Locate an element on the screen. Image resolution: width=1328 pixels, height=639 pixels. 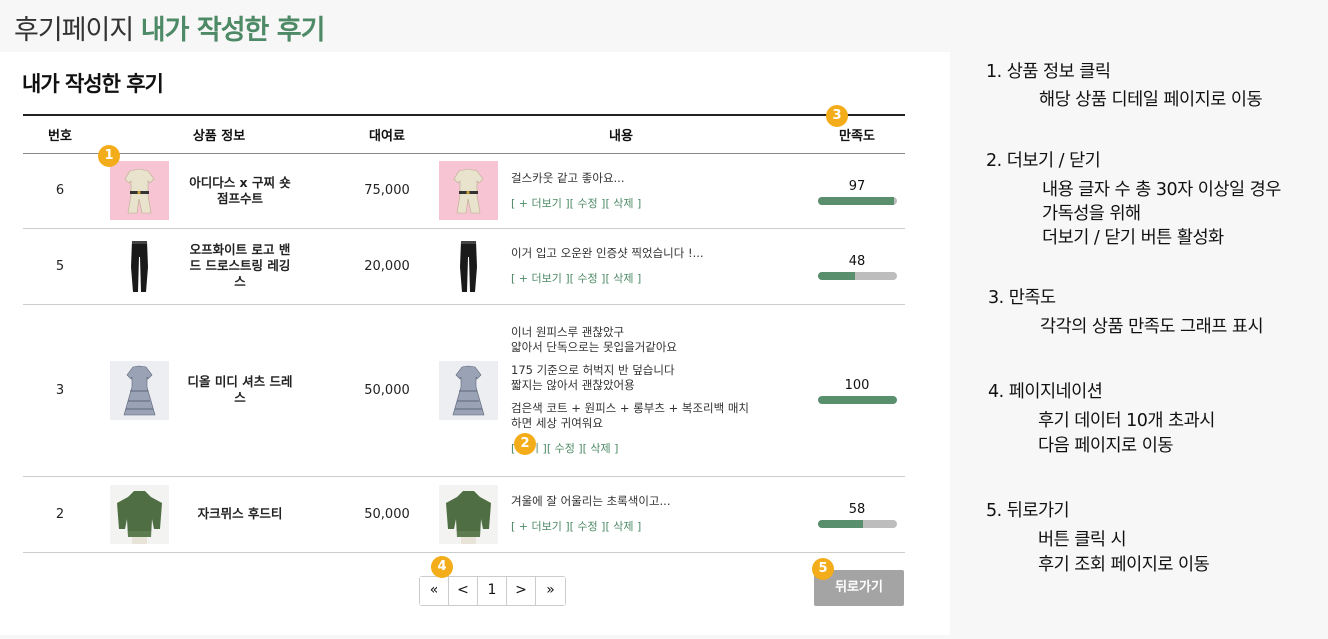
note-4-line: 후기 데이터 10개 초과시 is located at coordinates (1126, 421).